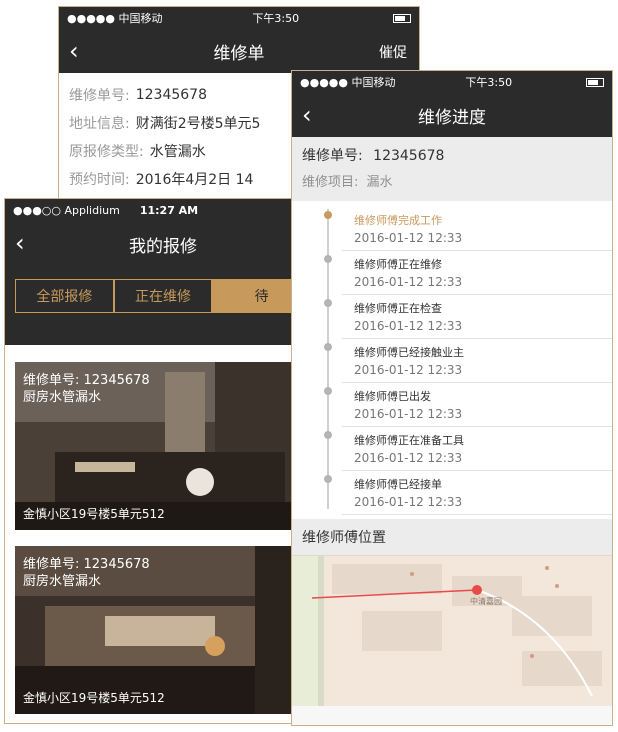 The width and height of the screenshot is (618, 732). What do you see at coordinates (106, 152) in the screenshot?
I see `field-label: 原报修类型:` at bounding box center [106, 152].